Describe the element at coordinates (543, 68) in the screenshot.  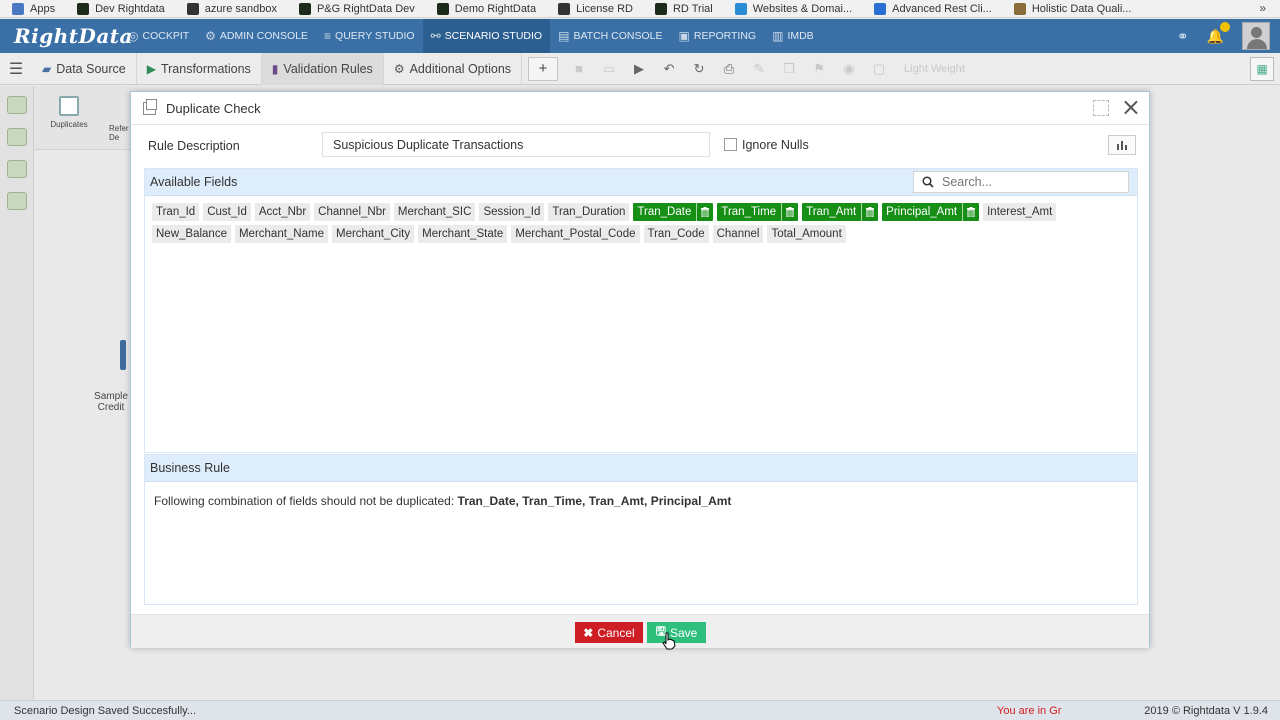
I see `add-button: +` at that location.